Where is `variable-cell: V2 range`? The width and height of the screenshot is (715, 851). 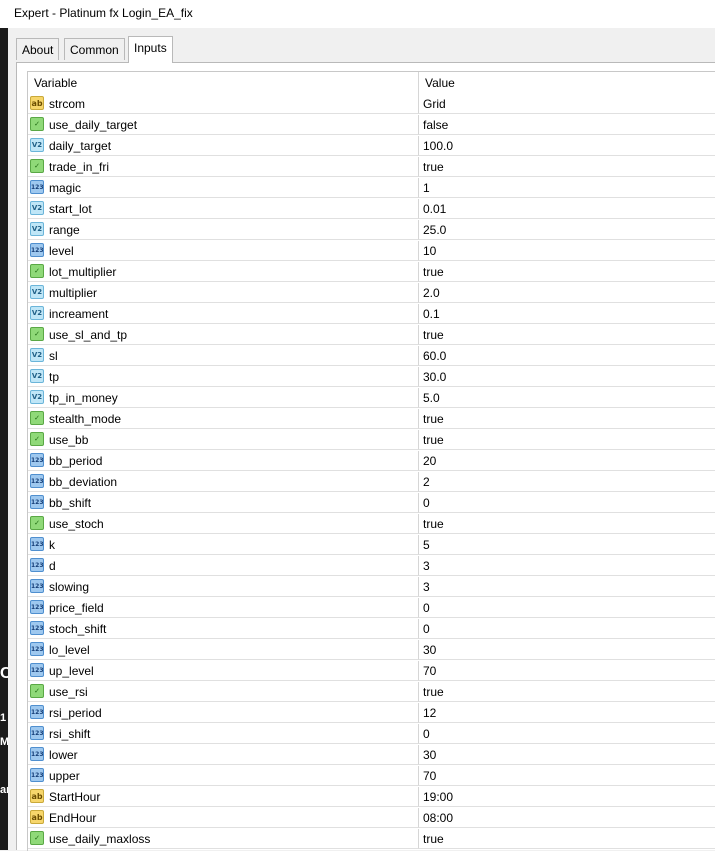
variable-cell: V2 range is located at coordinates (223, 230).